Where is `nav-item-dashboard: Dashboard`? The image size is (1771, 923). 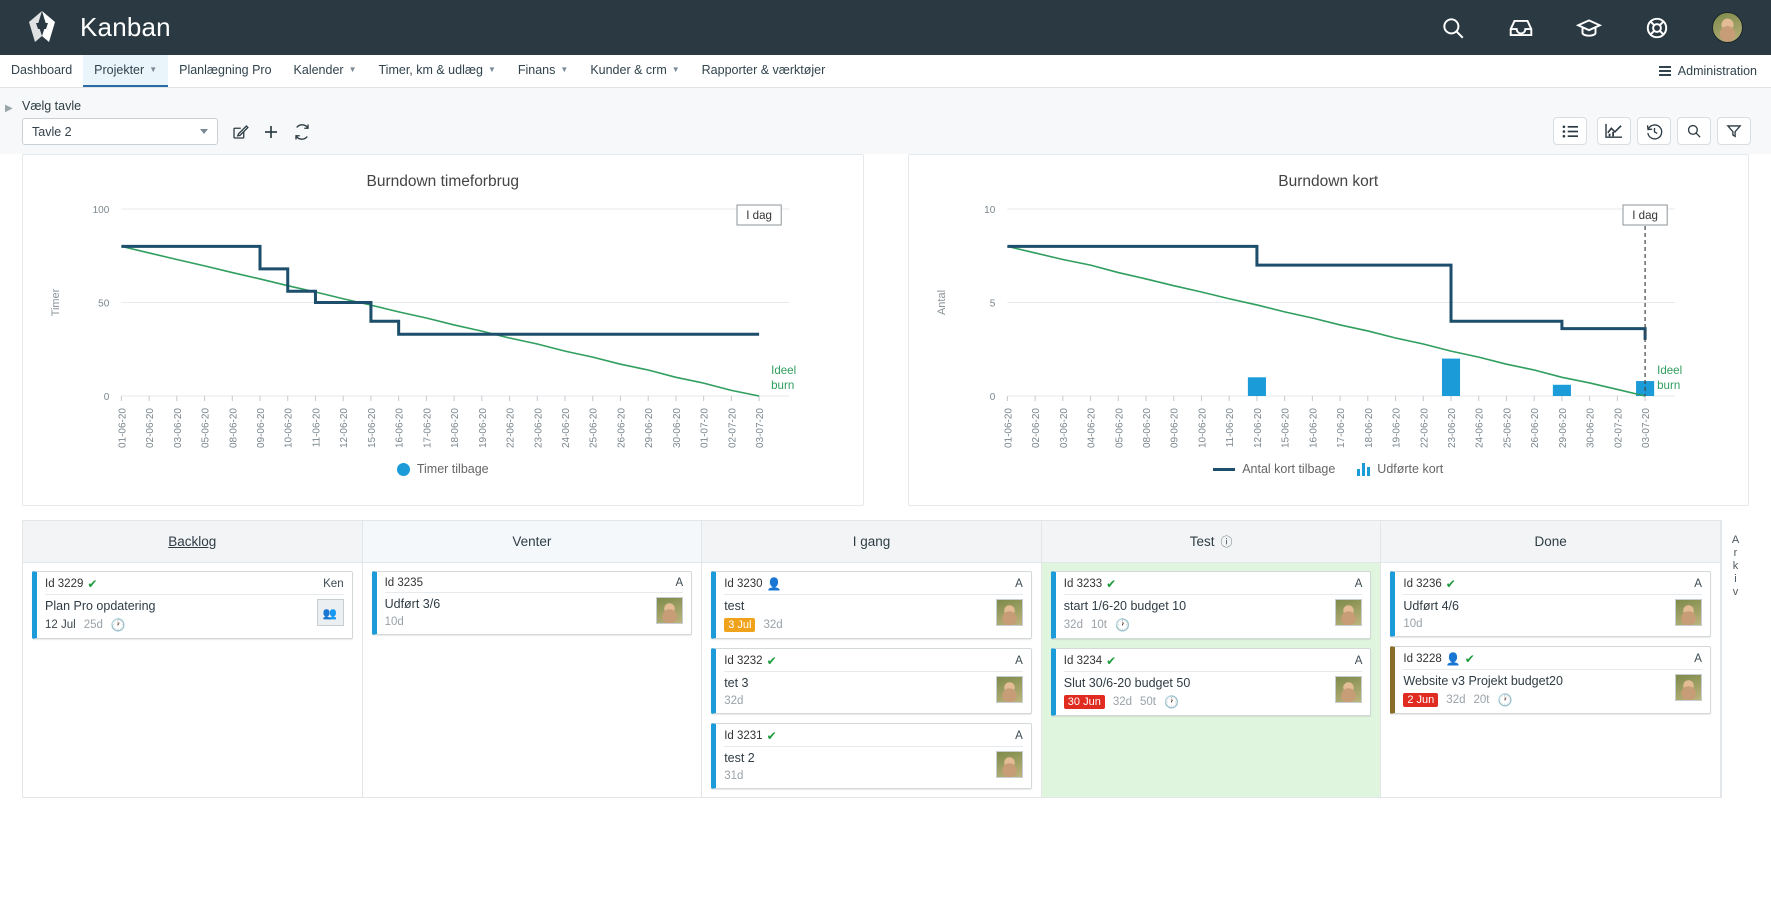 nav-item-dashboard: Dashboard is located at coordinates (41, 71).